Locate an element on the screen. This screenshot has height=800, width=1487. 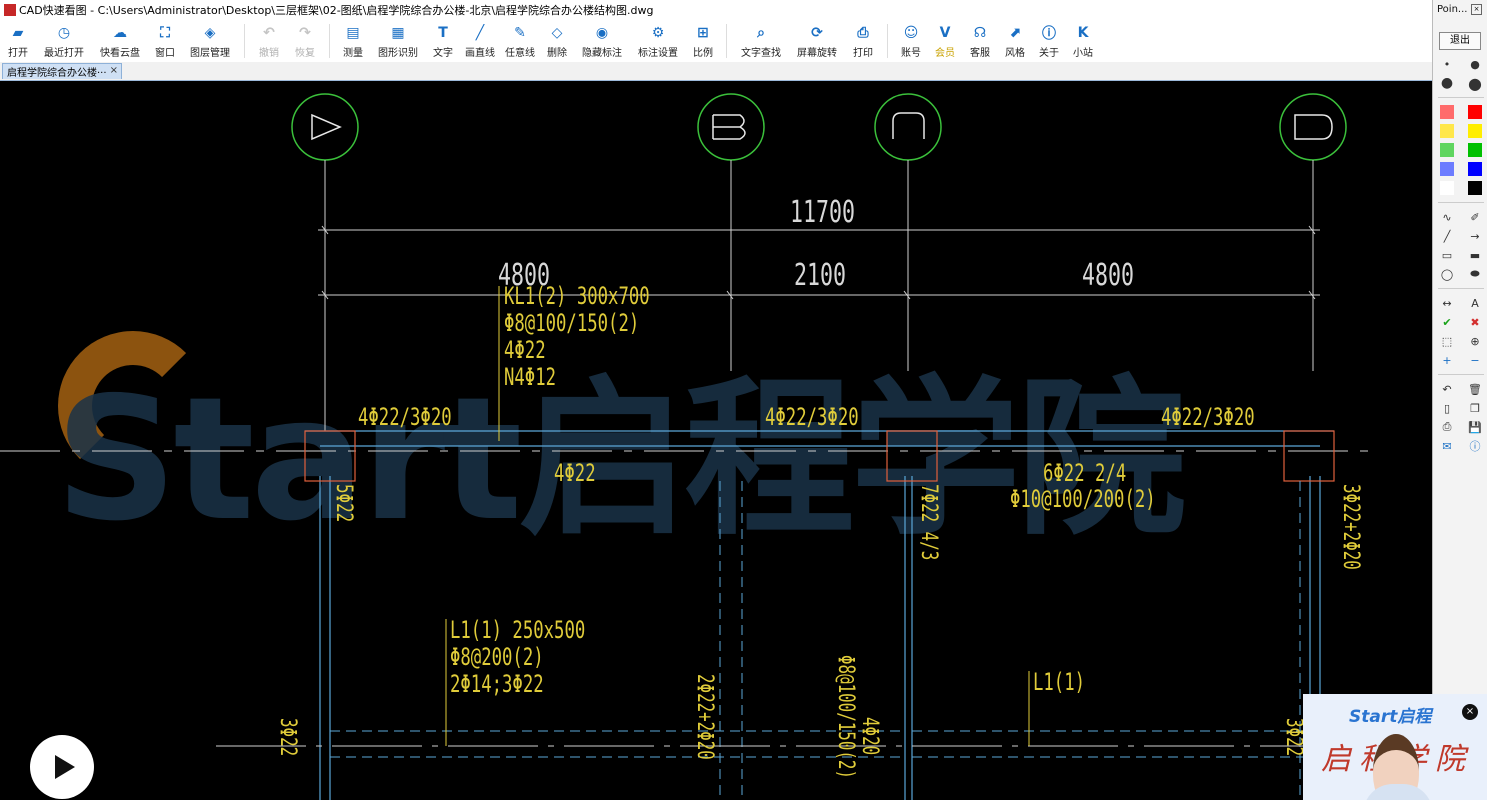
close-tab-icon: × is located at coordinates (114, 70).